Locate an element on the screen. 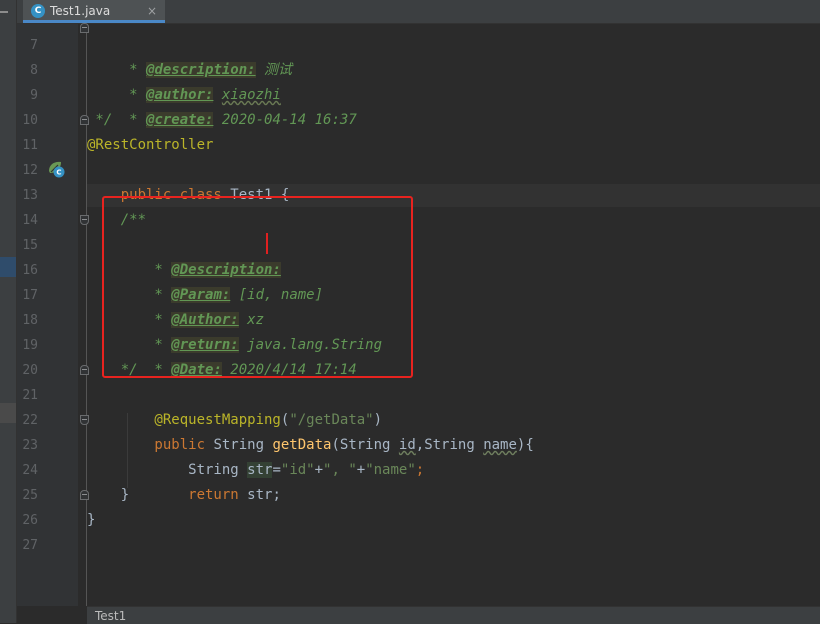 The height and width of the screenshot is (624, 820). string-literal: "id" is located at coordinates (297, 470).